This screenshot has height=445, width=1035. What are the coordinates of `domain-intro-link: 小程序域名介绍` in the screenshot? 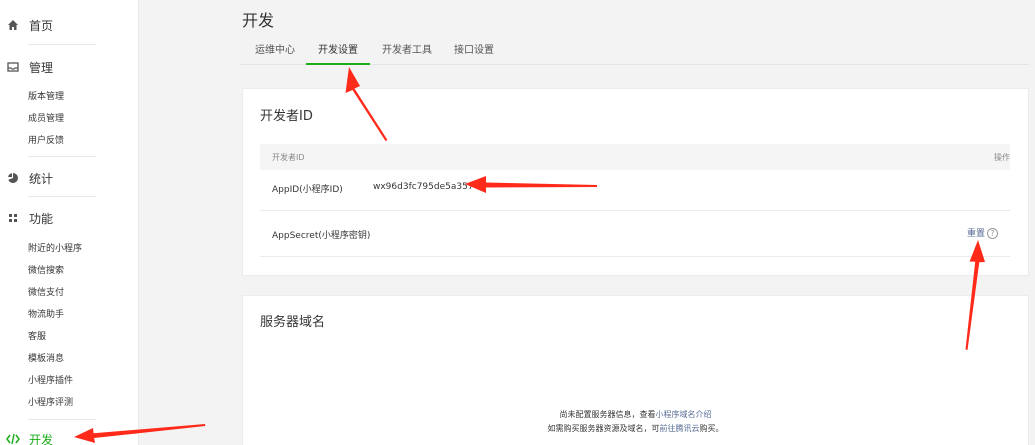 It's located at (684, 414).